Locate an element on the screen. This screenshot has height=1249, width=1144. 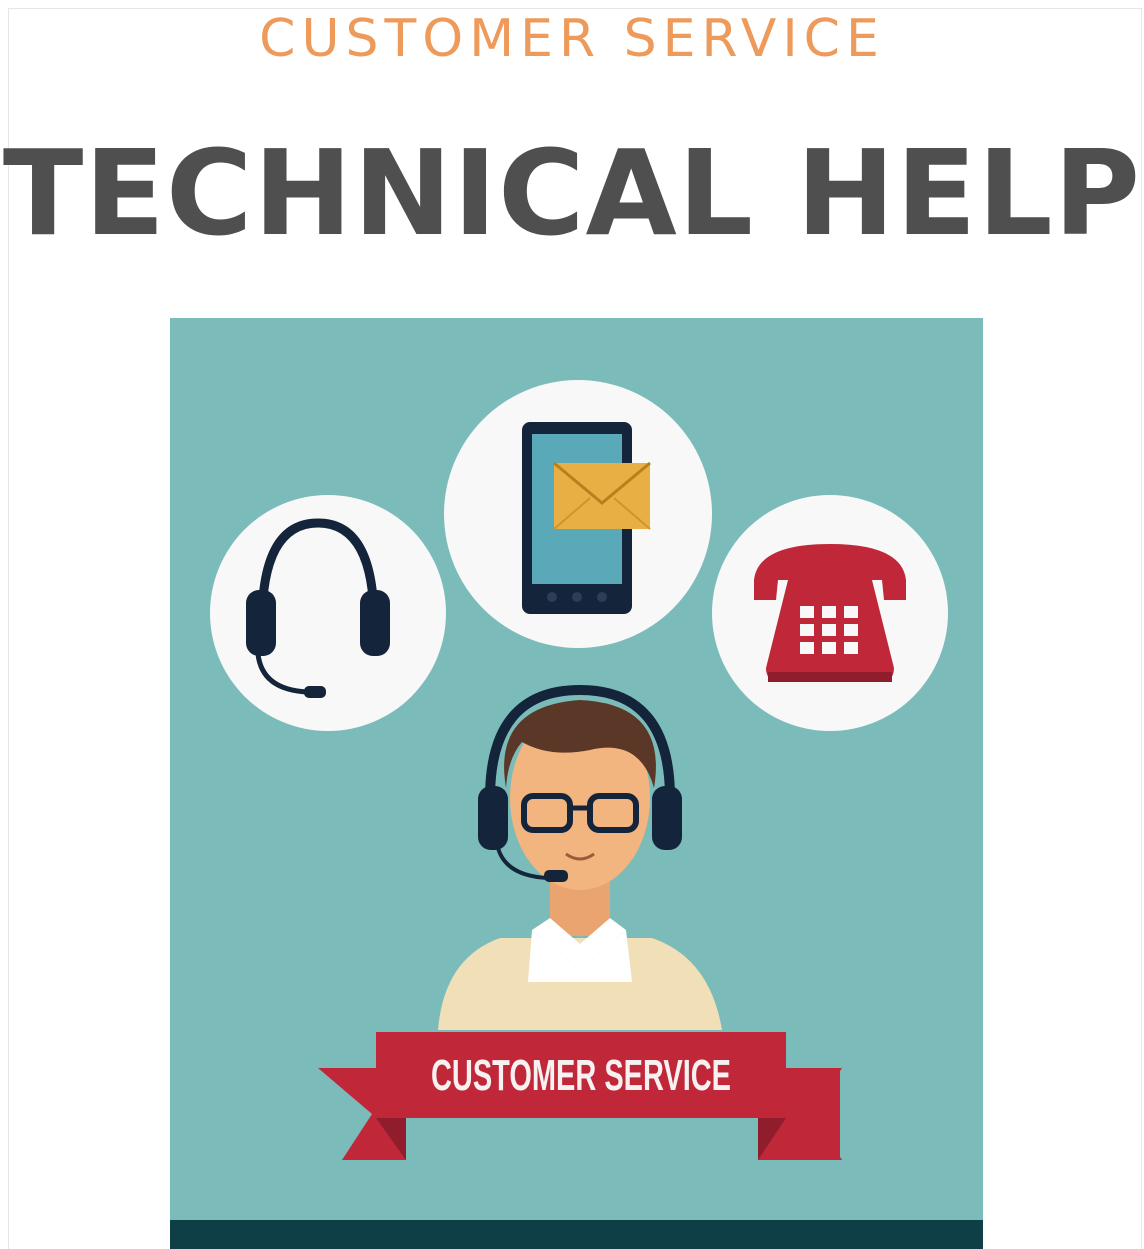
telephone-icon is located at coordinates (830, 613).